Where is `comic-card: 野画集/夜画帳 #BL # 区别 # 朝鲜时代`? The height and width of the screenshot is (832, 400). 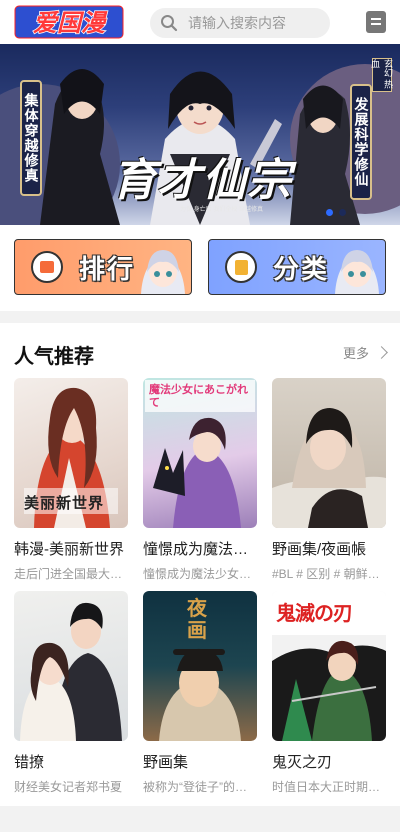 comic-card: 野画集/夜画帳 #BL # 区别 # 朝鲜时代 is located at coordinates (329, 480).